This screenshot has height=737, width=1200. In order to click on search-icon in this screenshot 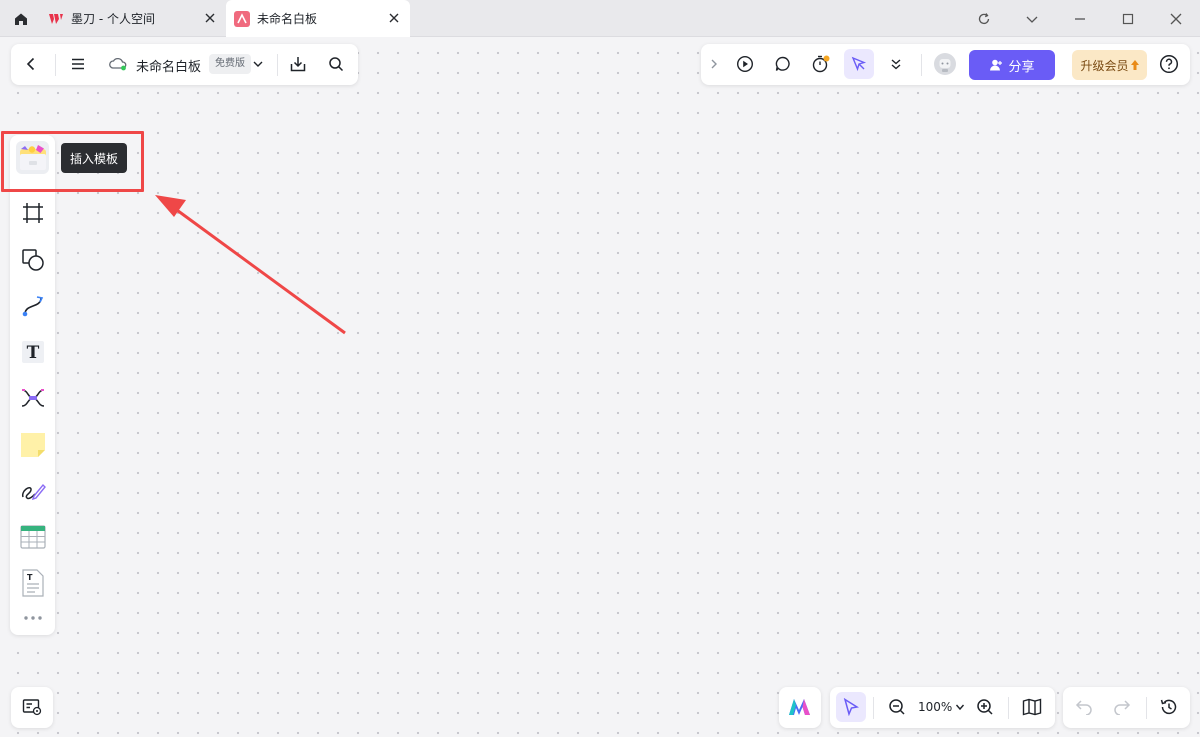, I will do `click(336, 64)`.